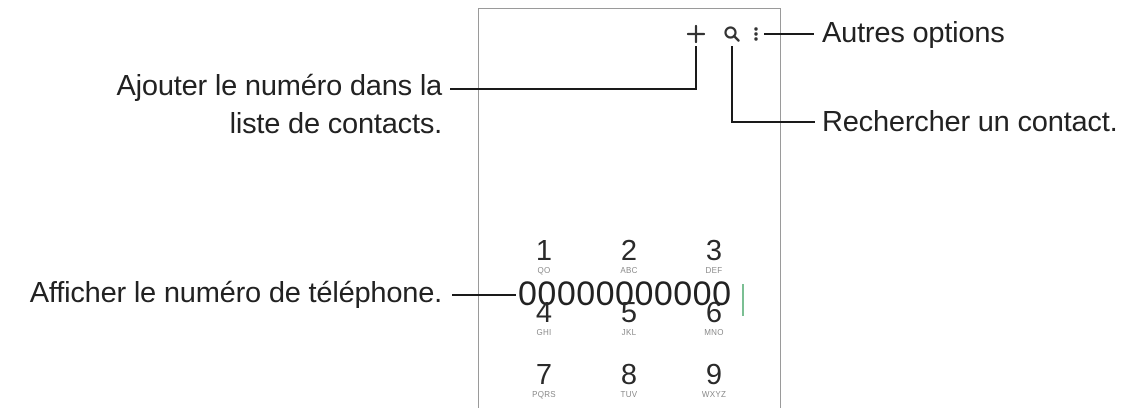 The image size is (1125, 408). I want to click on leader-line-show-number, so click(484, 295).